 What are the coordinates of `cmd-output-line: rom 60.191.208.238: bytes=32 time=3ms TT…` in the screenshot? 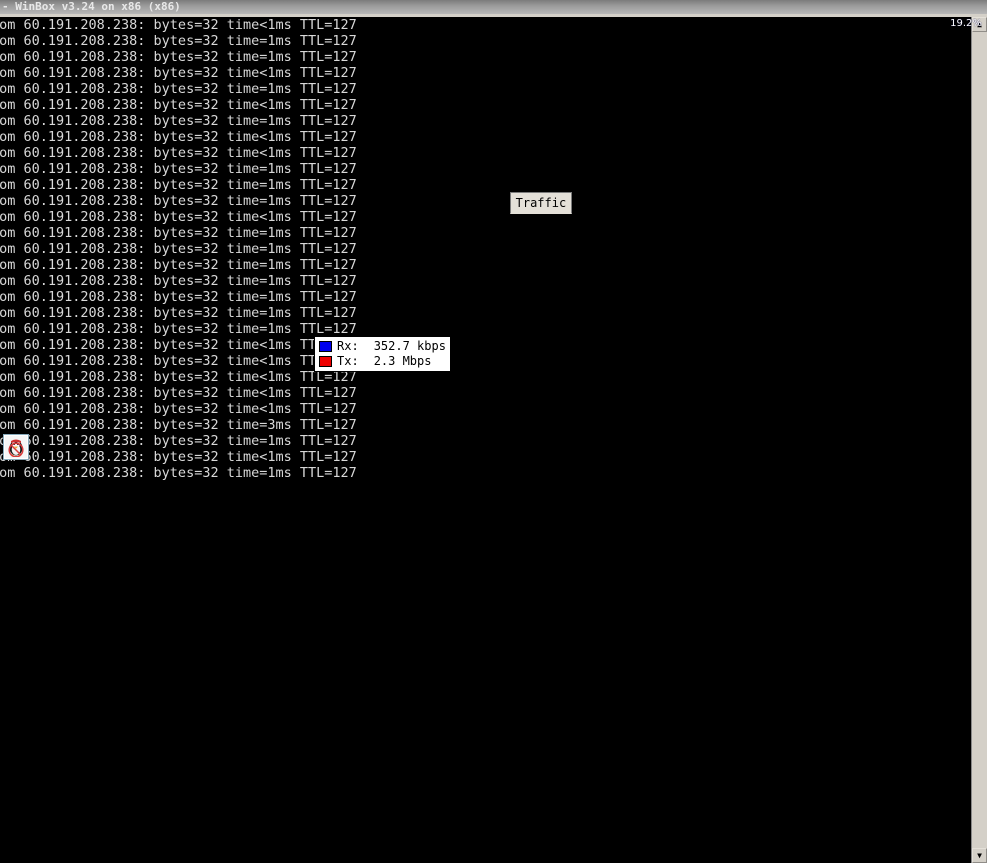 It's located at (178, 425).